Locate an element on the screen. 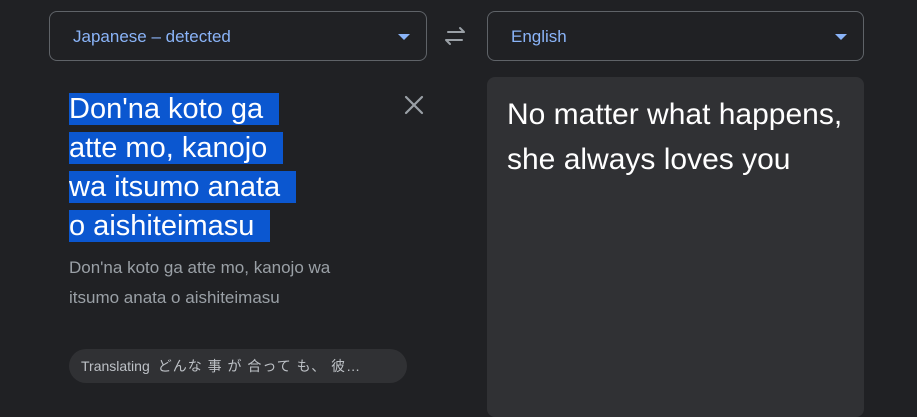  source-language-label: Japanese – detected is located at coordinates (152, 36).